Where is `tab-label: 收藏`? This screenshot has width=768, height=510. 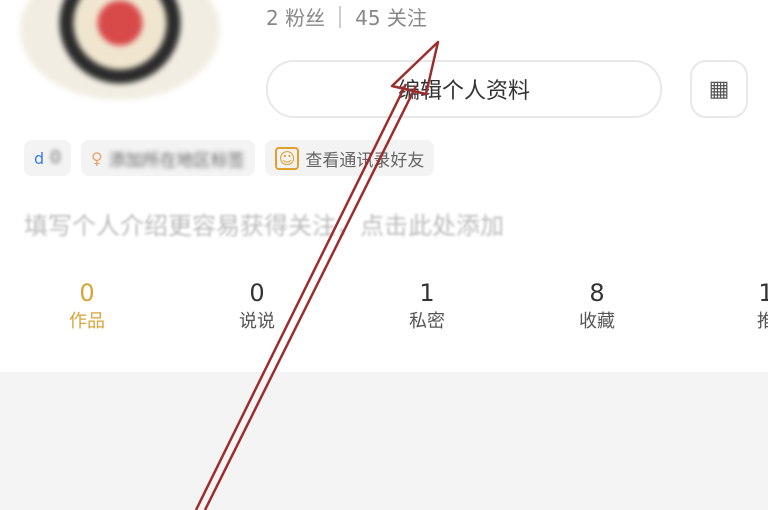 tab-label: 收藏 is located at coordinates (597, 321).